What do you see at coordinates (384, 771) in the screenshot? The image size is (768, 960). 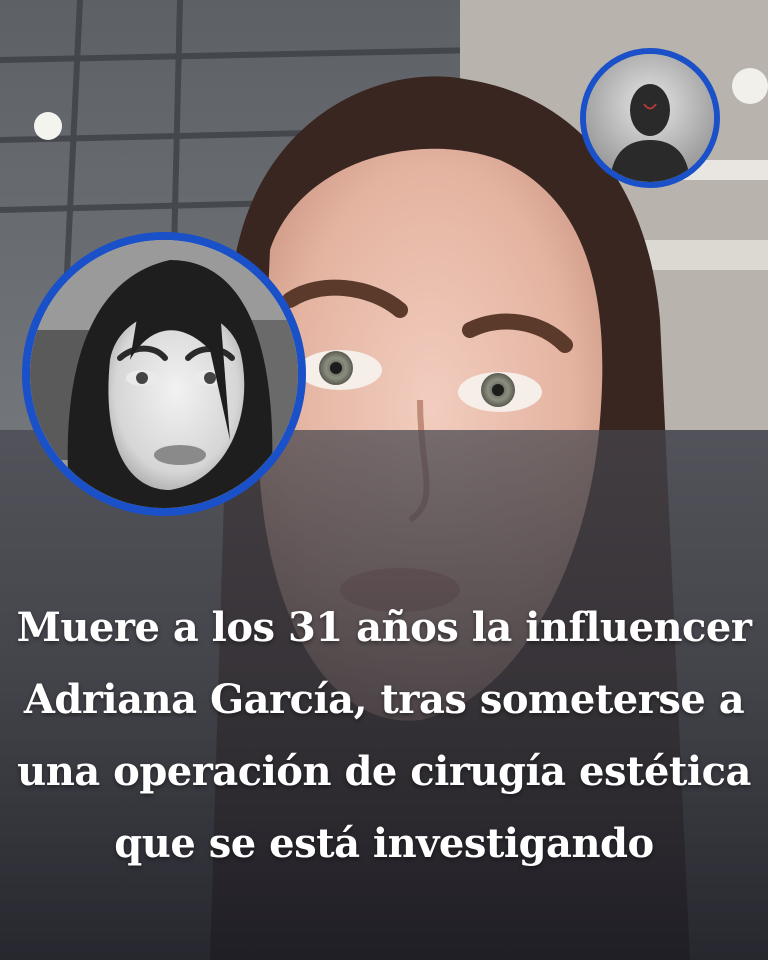 I see `headline-line-3: una operación de cirugía estética` at bounding box center [384, 771].